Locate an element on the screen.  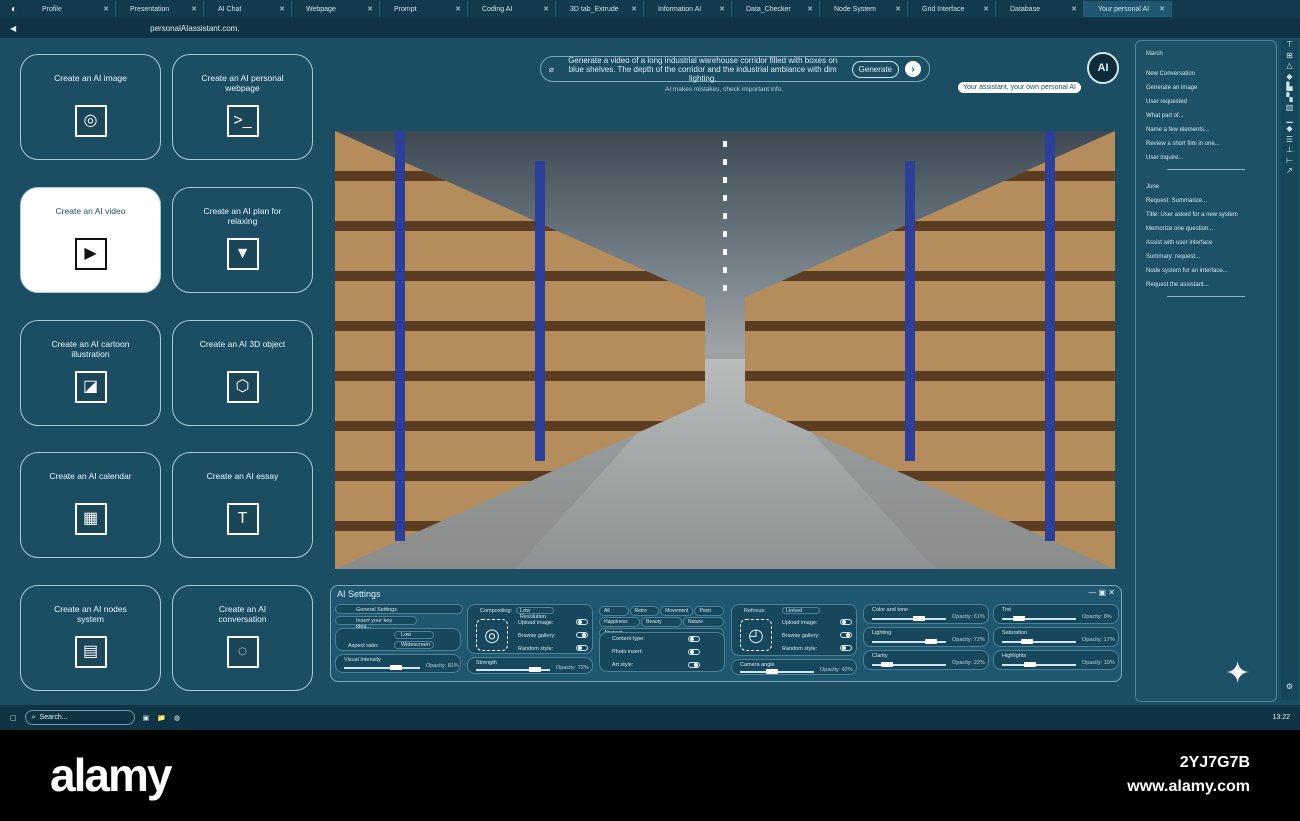
tab: Database ✕ is located at coordinates (1040, 9).